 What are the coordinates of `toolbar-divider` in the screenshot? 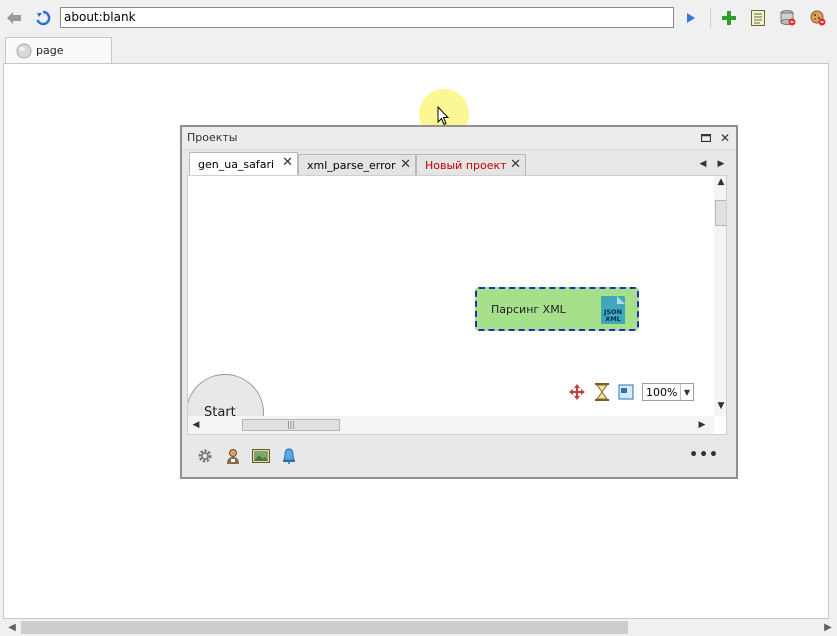 It's located at (710, 18).